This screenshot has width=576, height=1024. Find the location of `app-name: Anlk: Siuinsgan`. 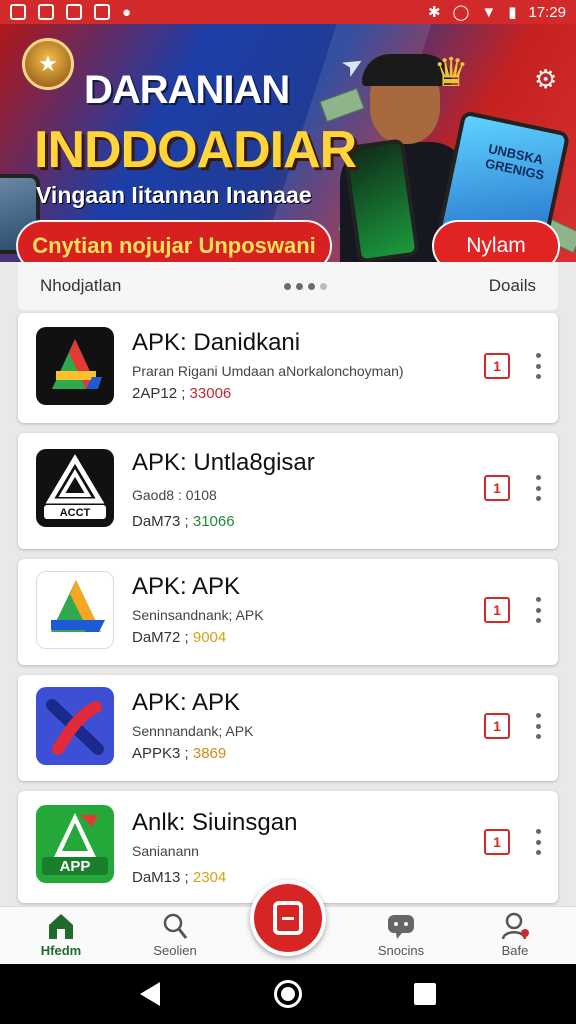

app-name: Anlk: Siuinsgan is located at coordinates (215, 822).